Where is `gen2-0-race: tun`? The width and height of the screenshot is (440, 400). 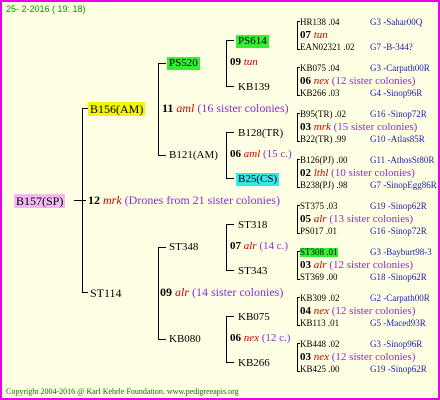
gen2-0-race: tun is located at coordinates (249, 62).